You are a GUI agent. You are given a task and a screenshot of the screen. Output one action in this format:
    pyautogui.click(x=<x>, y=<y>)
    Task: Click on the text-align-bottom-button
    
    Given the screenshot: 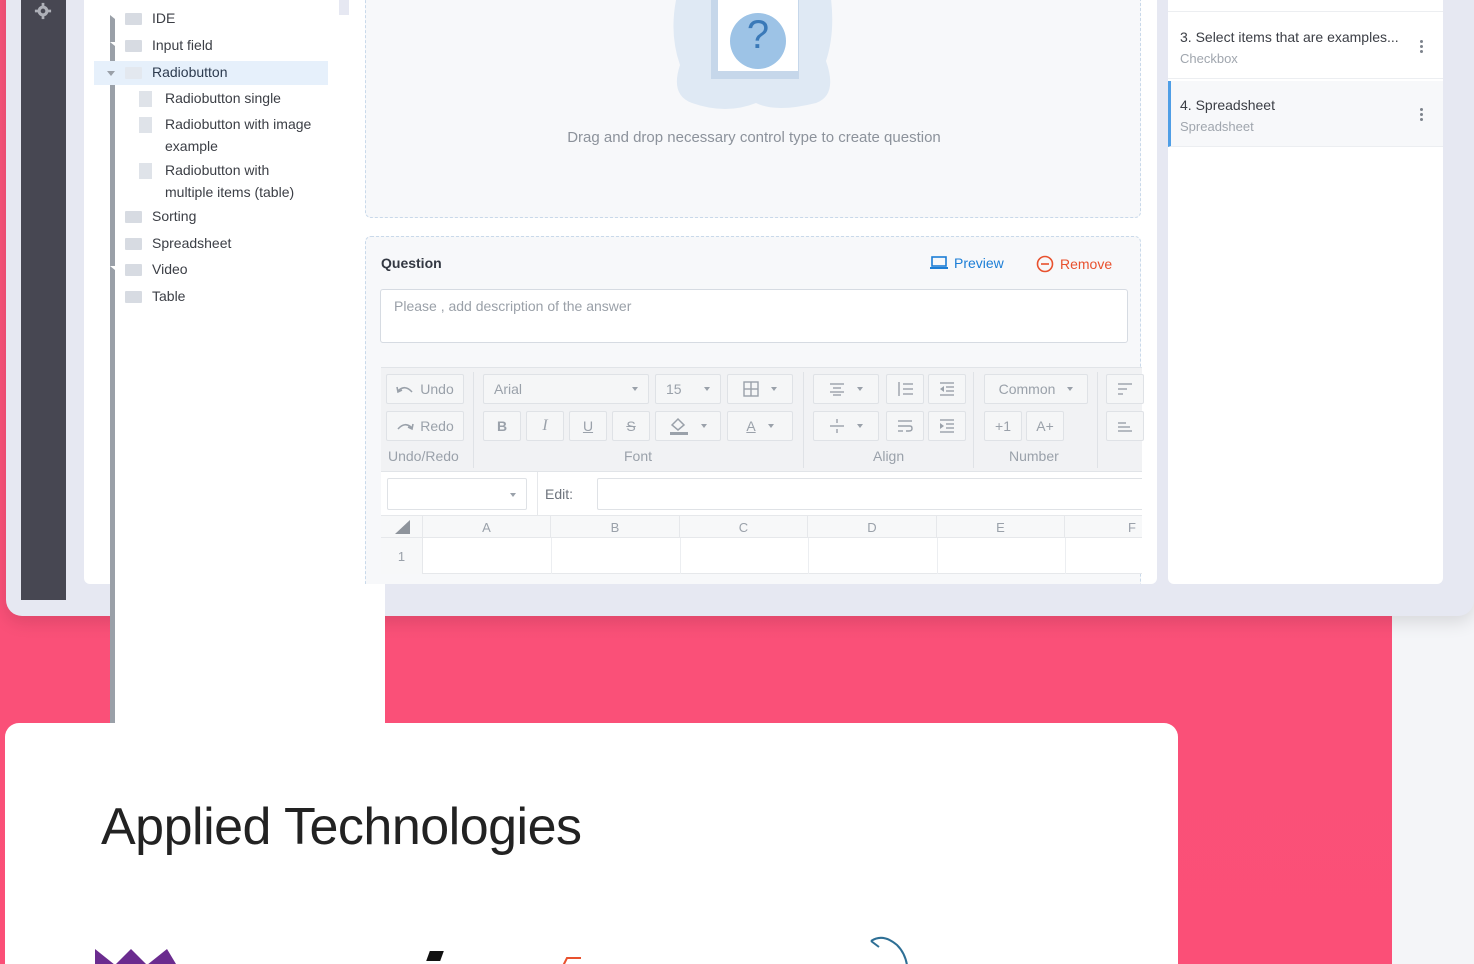 What is the action you would take?
    pyautogui.click(x=1125, y=426)
    